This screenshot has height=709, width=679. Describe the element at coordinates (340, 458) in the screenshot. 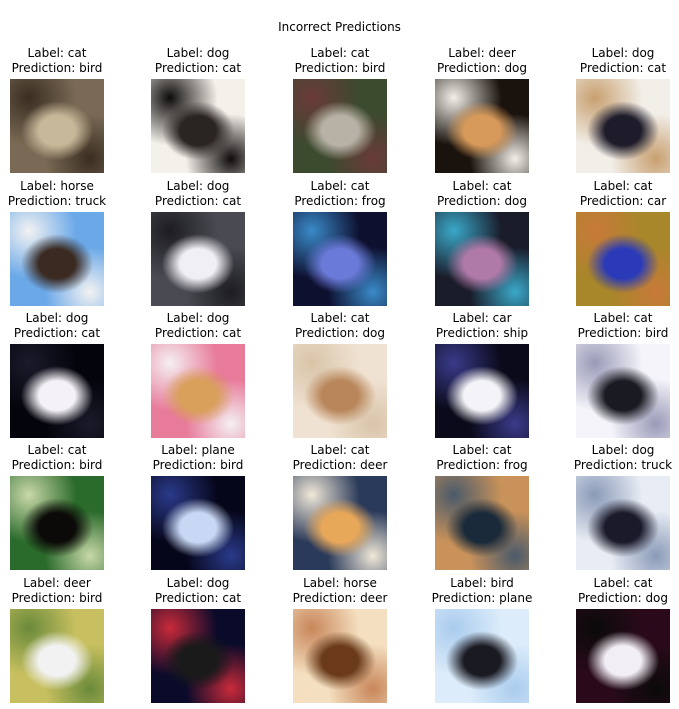

I see `prediction-caption: Label: cat Prediction: deer` at that location.